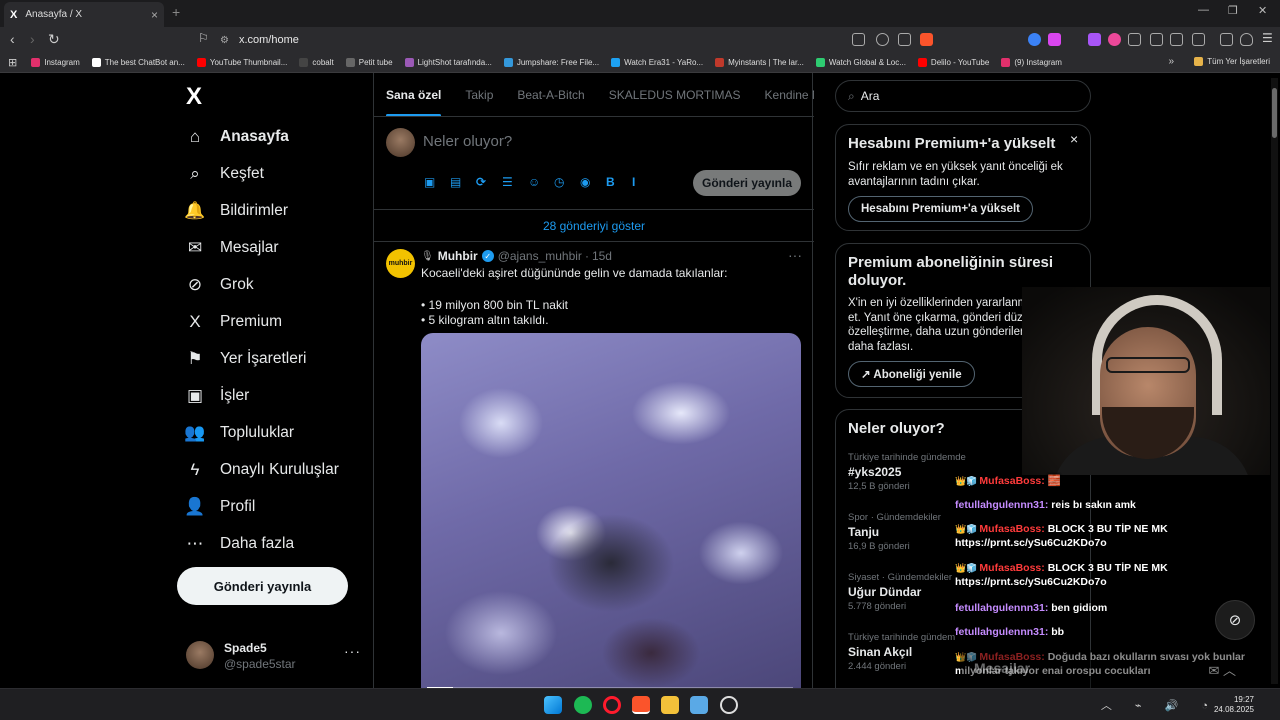 The width and height of the screenshot is (1280, 720). I want to click on tweet-author-handle: @ajans_muhbir, so click(540, 256).